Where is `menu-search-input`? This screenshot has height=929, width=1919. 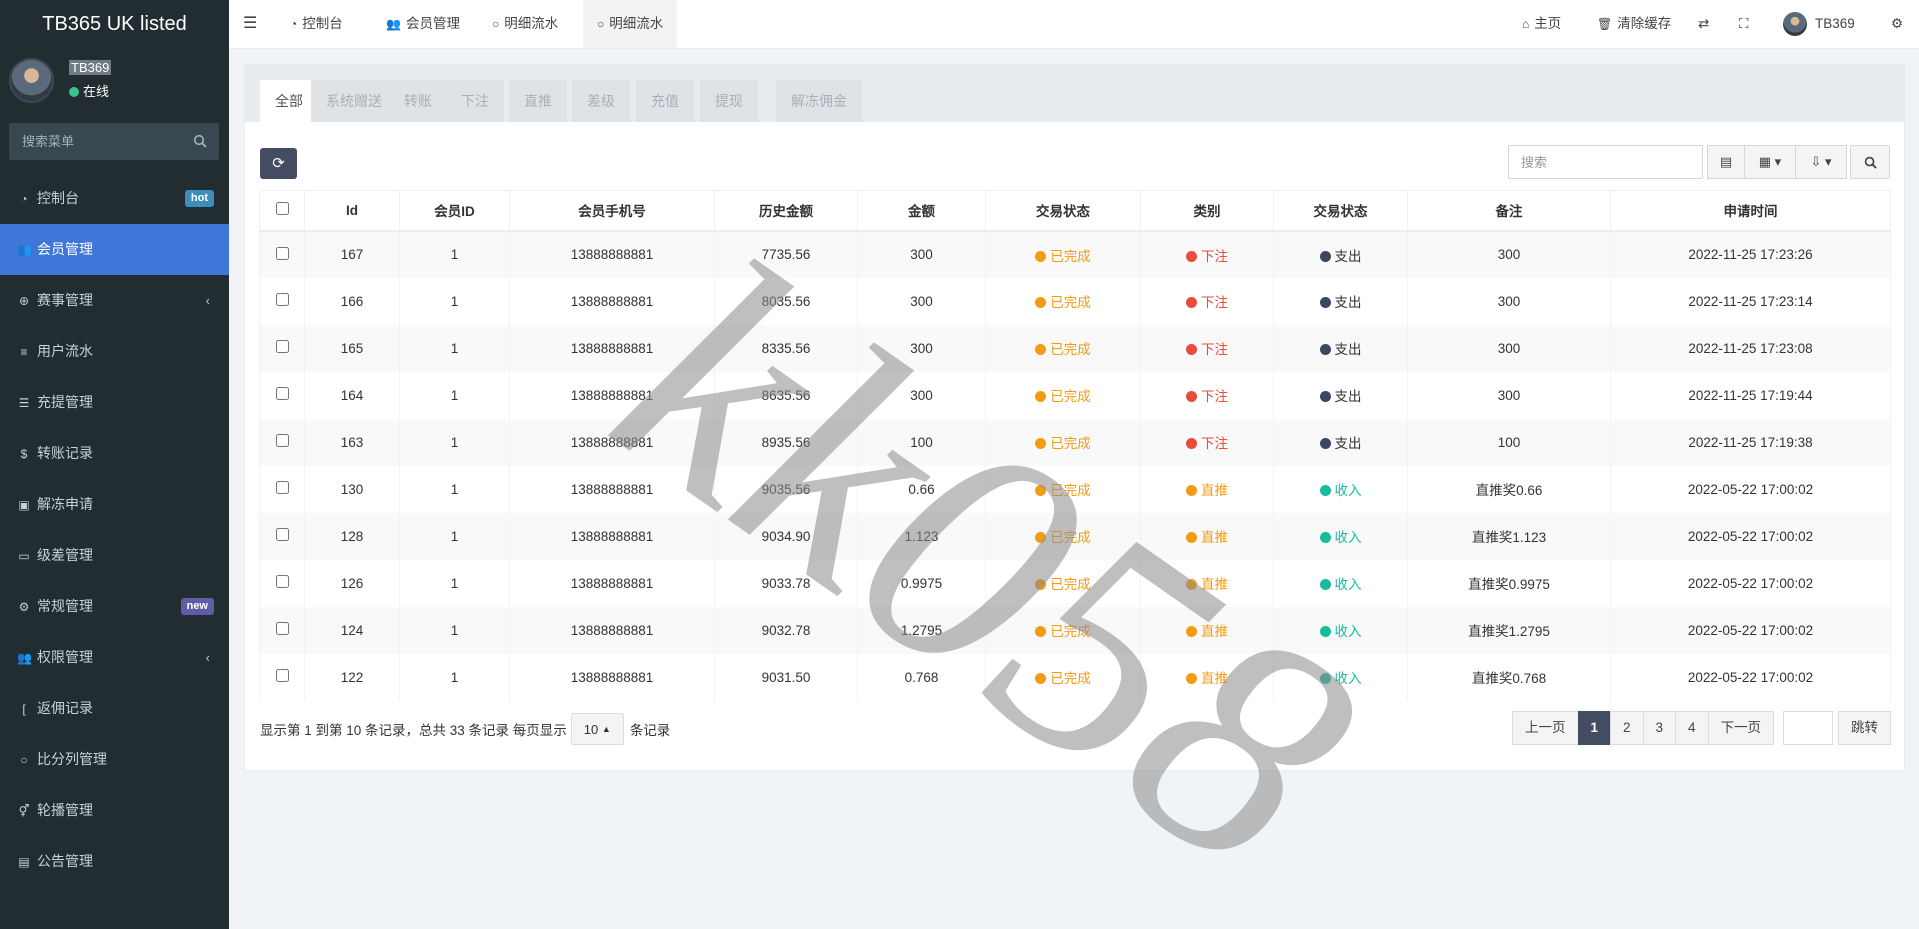 menu-search-input is located at coordinates (114, 141).